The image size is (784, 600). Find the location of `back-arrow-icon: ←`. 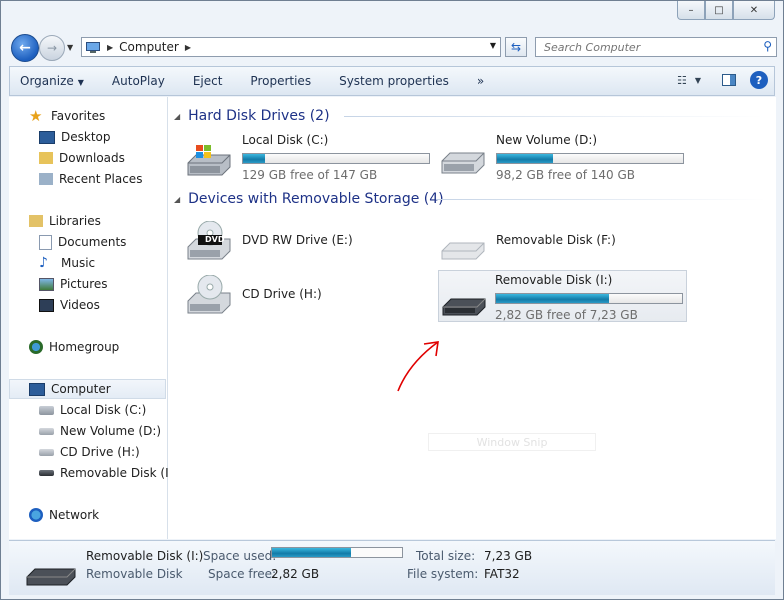

back-arrow-icon: ← is located at coordinates (25, 48).